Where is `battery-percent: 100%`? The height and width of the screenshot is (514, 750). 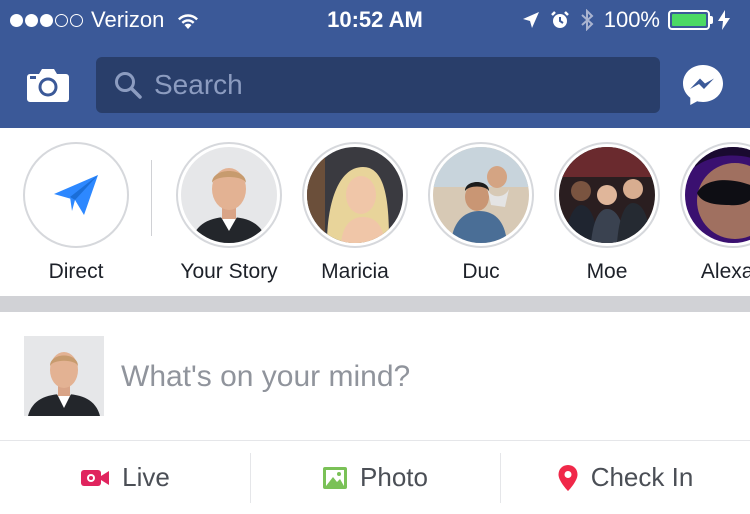 battery-percent: 100% is located at coordinates (631, 19).